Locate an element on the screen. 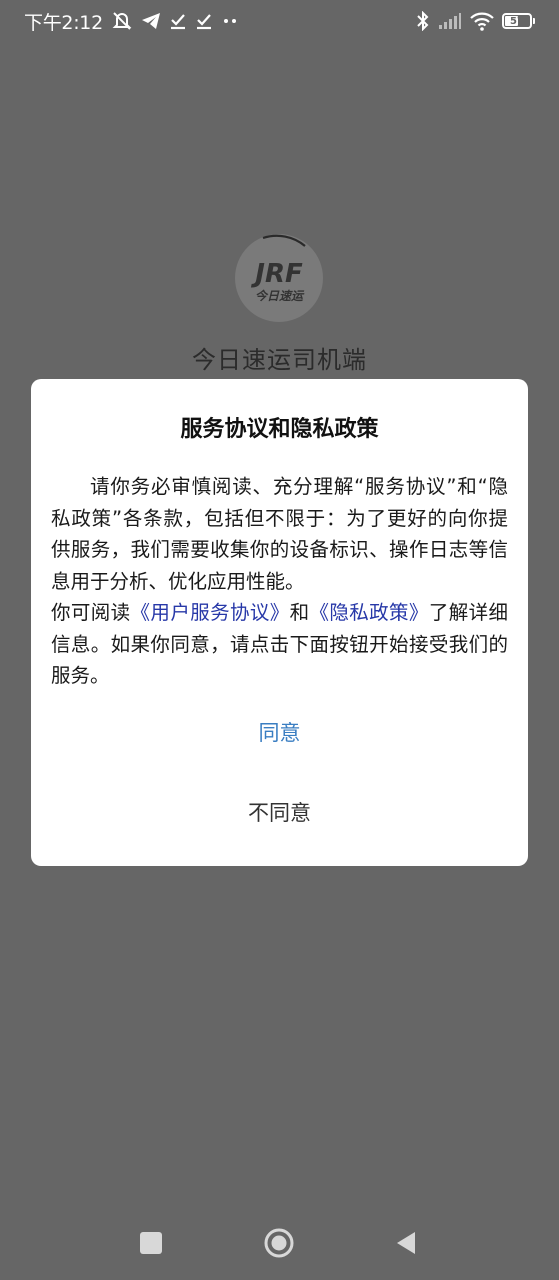 This screenshot has width=559, height=1280. app-logo: JRF 今日速运 is located at coordinates (281, 276).